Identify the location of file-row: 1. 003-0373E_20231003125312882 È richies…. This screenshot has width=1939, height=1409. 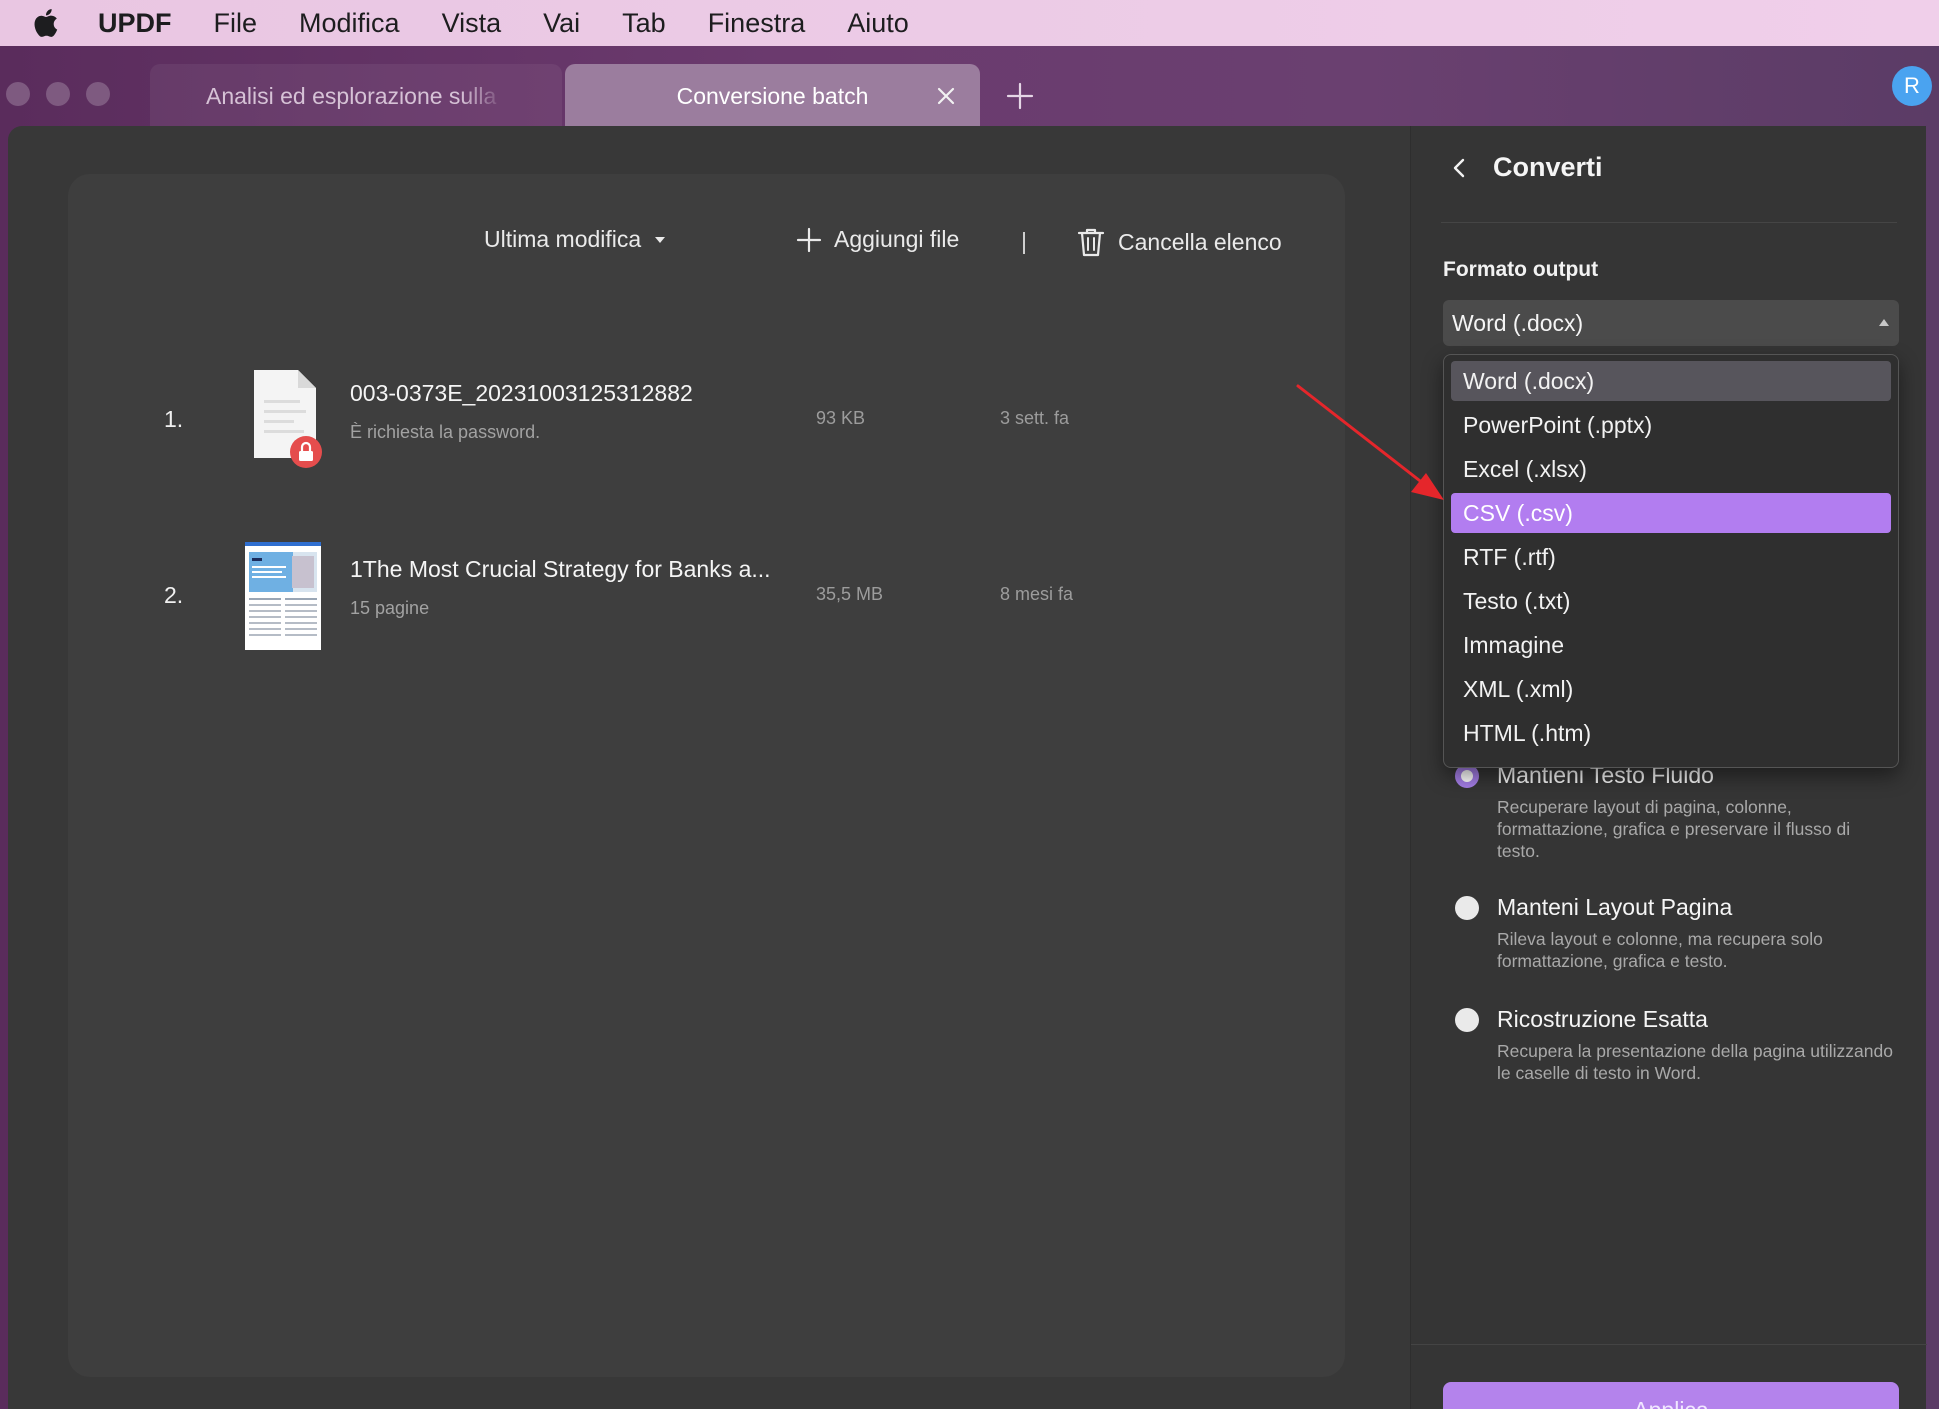
(706, 421).